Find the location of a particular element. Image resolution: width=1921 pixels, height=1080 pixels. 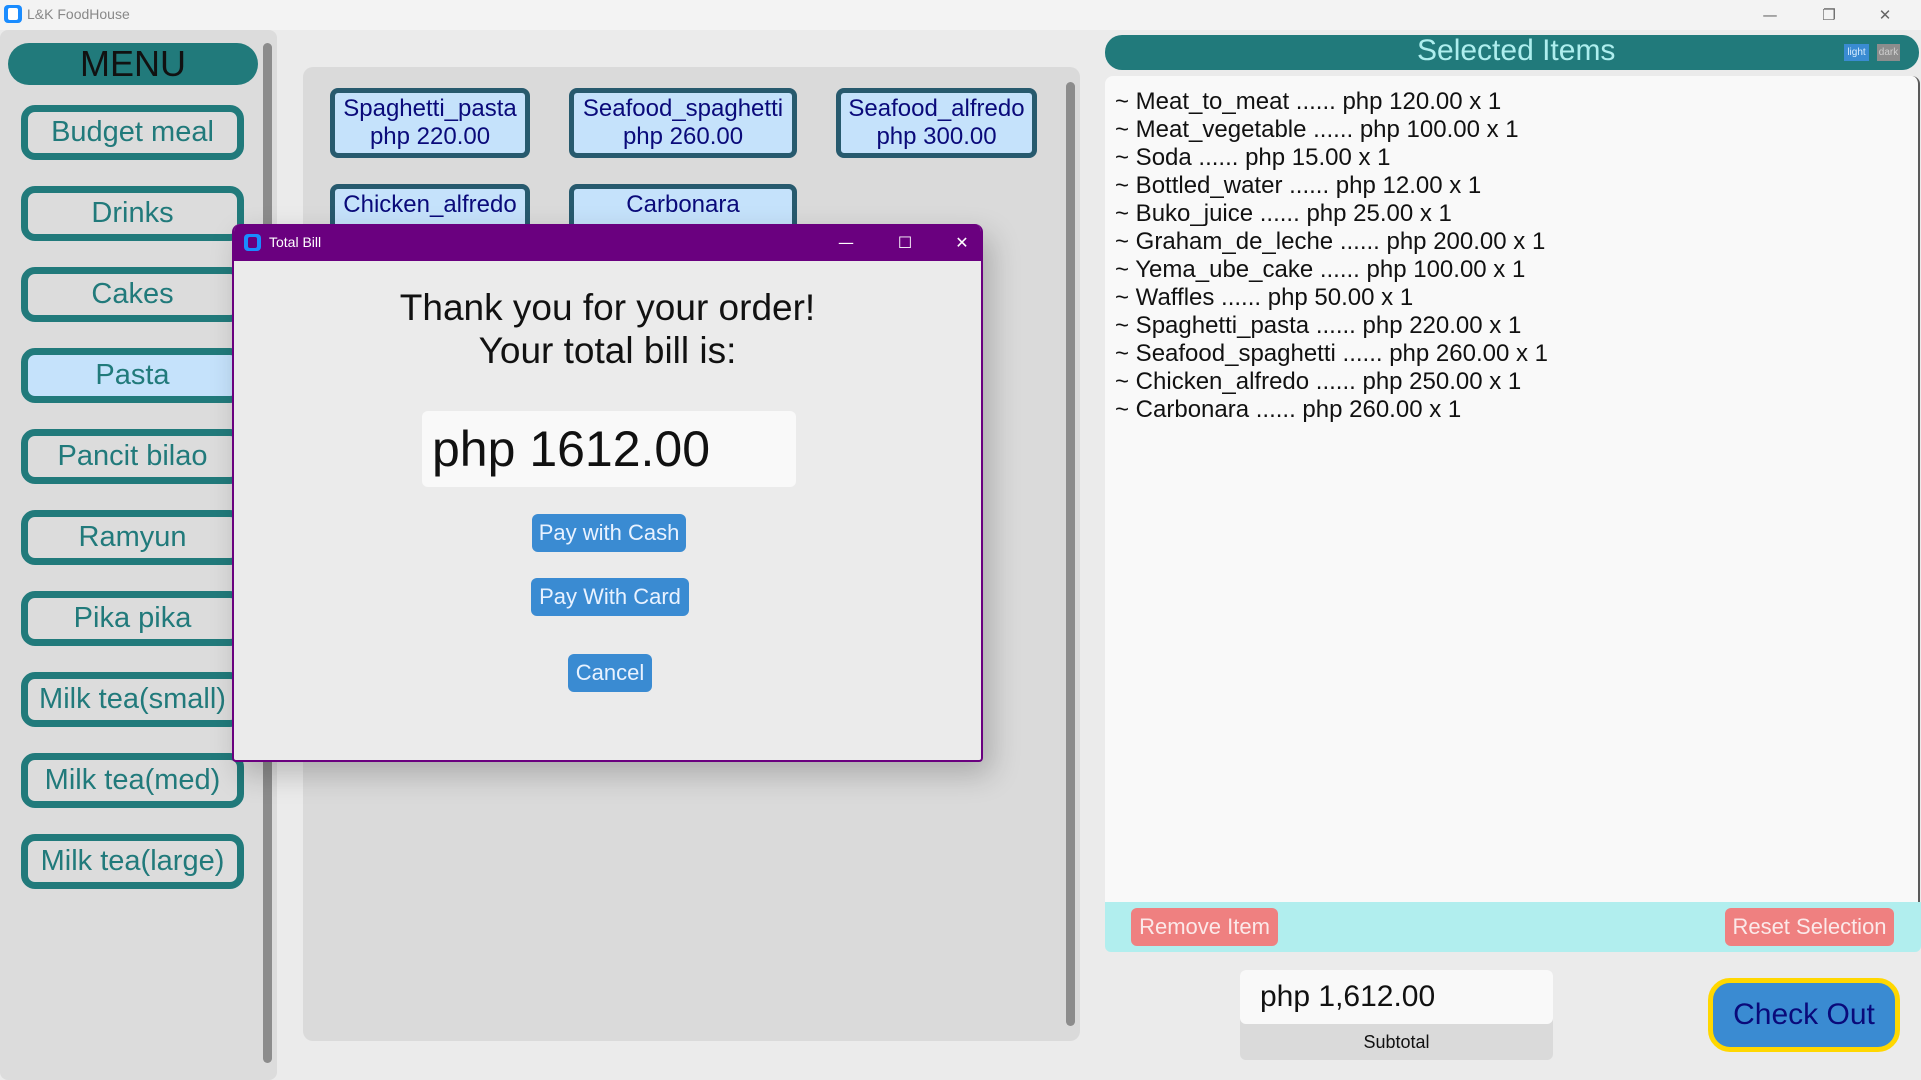

minimize-button: — is located at coordinates (1770, 15).